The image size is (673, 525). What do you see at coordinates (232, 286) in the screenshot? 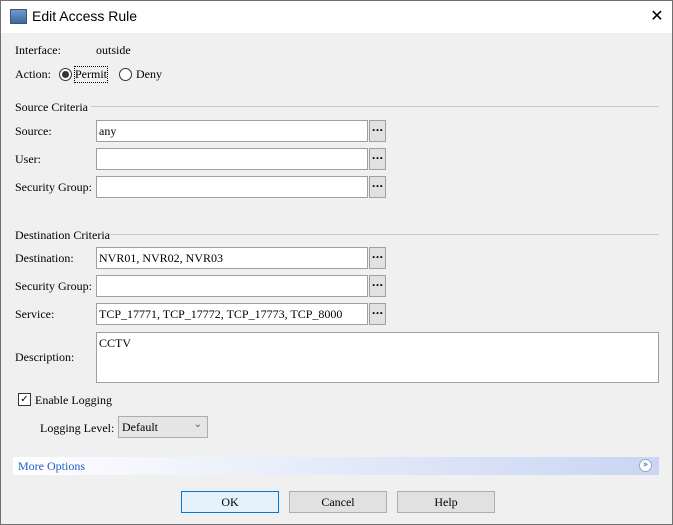
I see `destination-security-group-input` at bounding box center [232, 286].